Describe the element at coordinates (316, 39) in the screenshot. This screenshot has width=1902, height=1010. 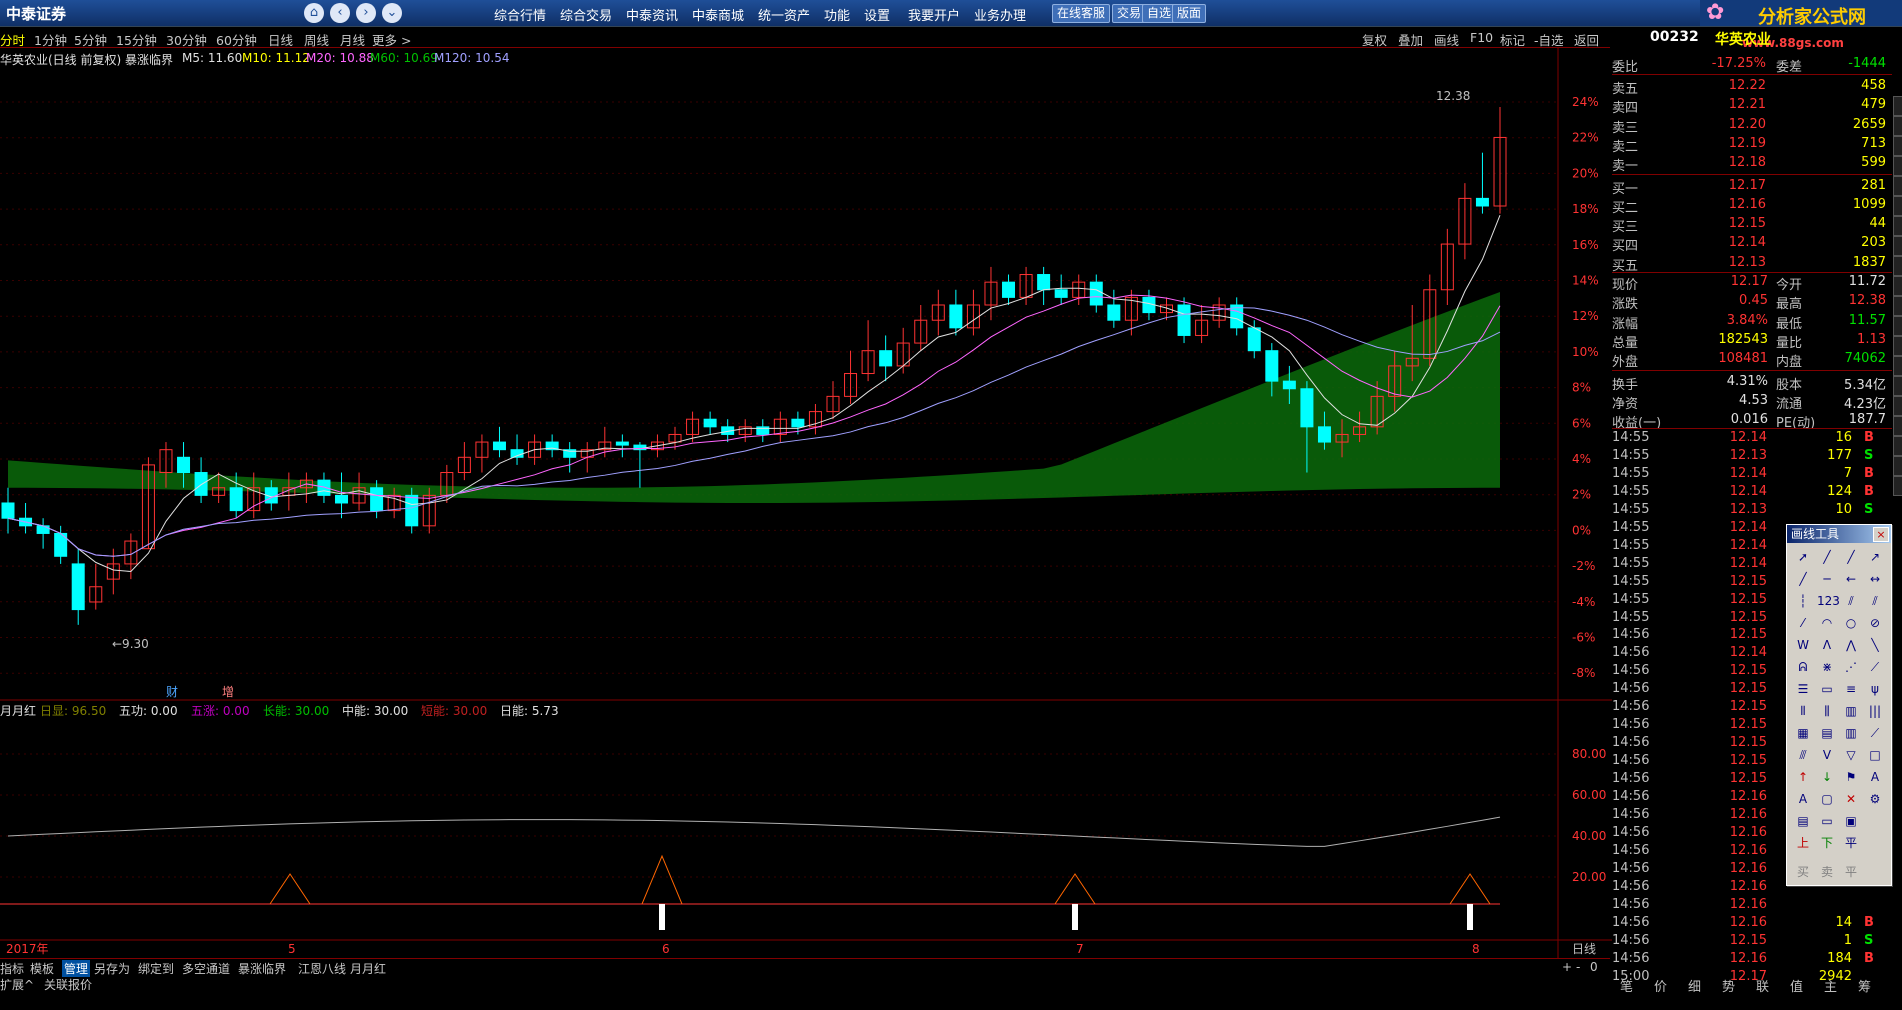
I see `period-tab: 周线` at that location.